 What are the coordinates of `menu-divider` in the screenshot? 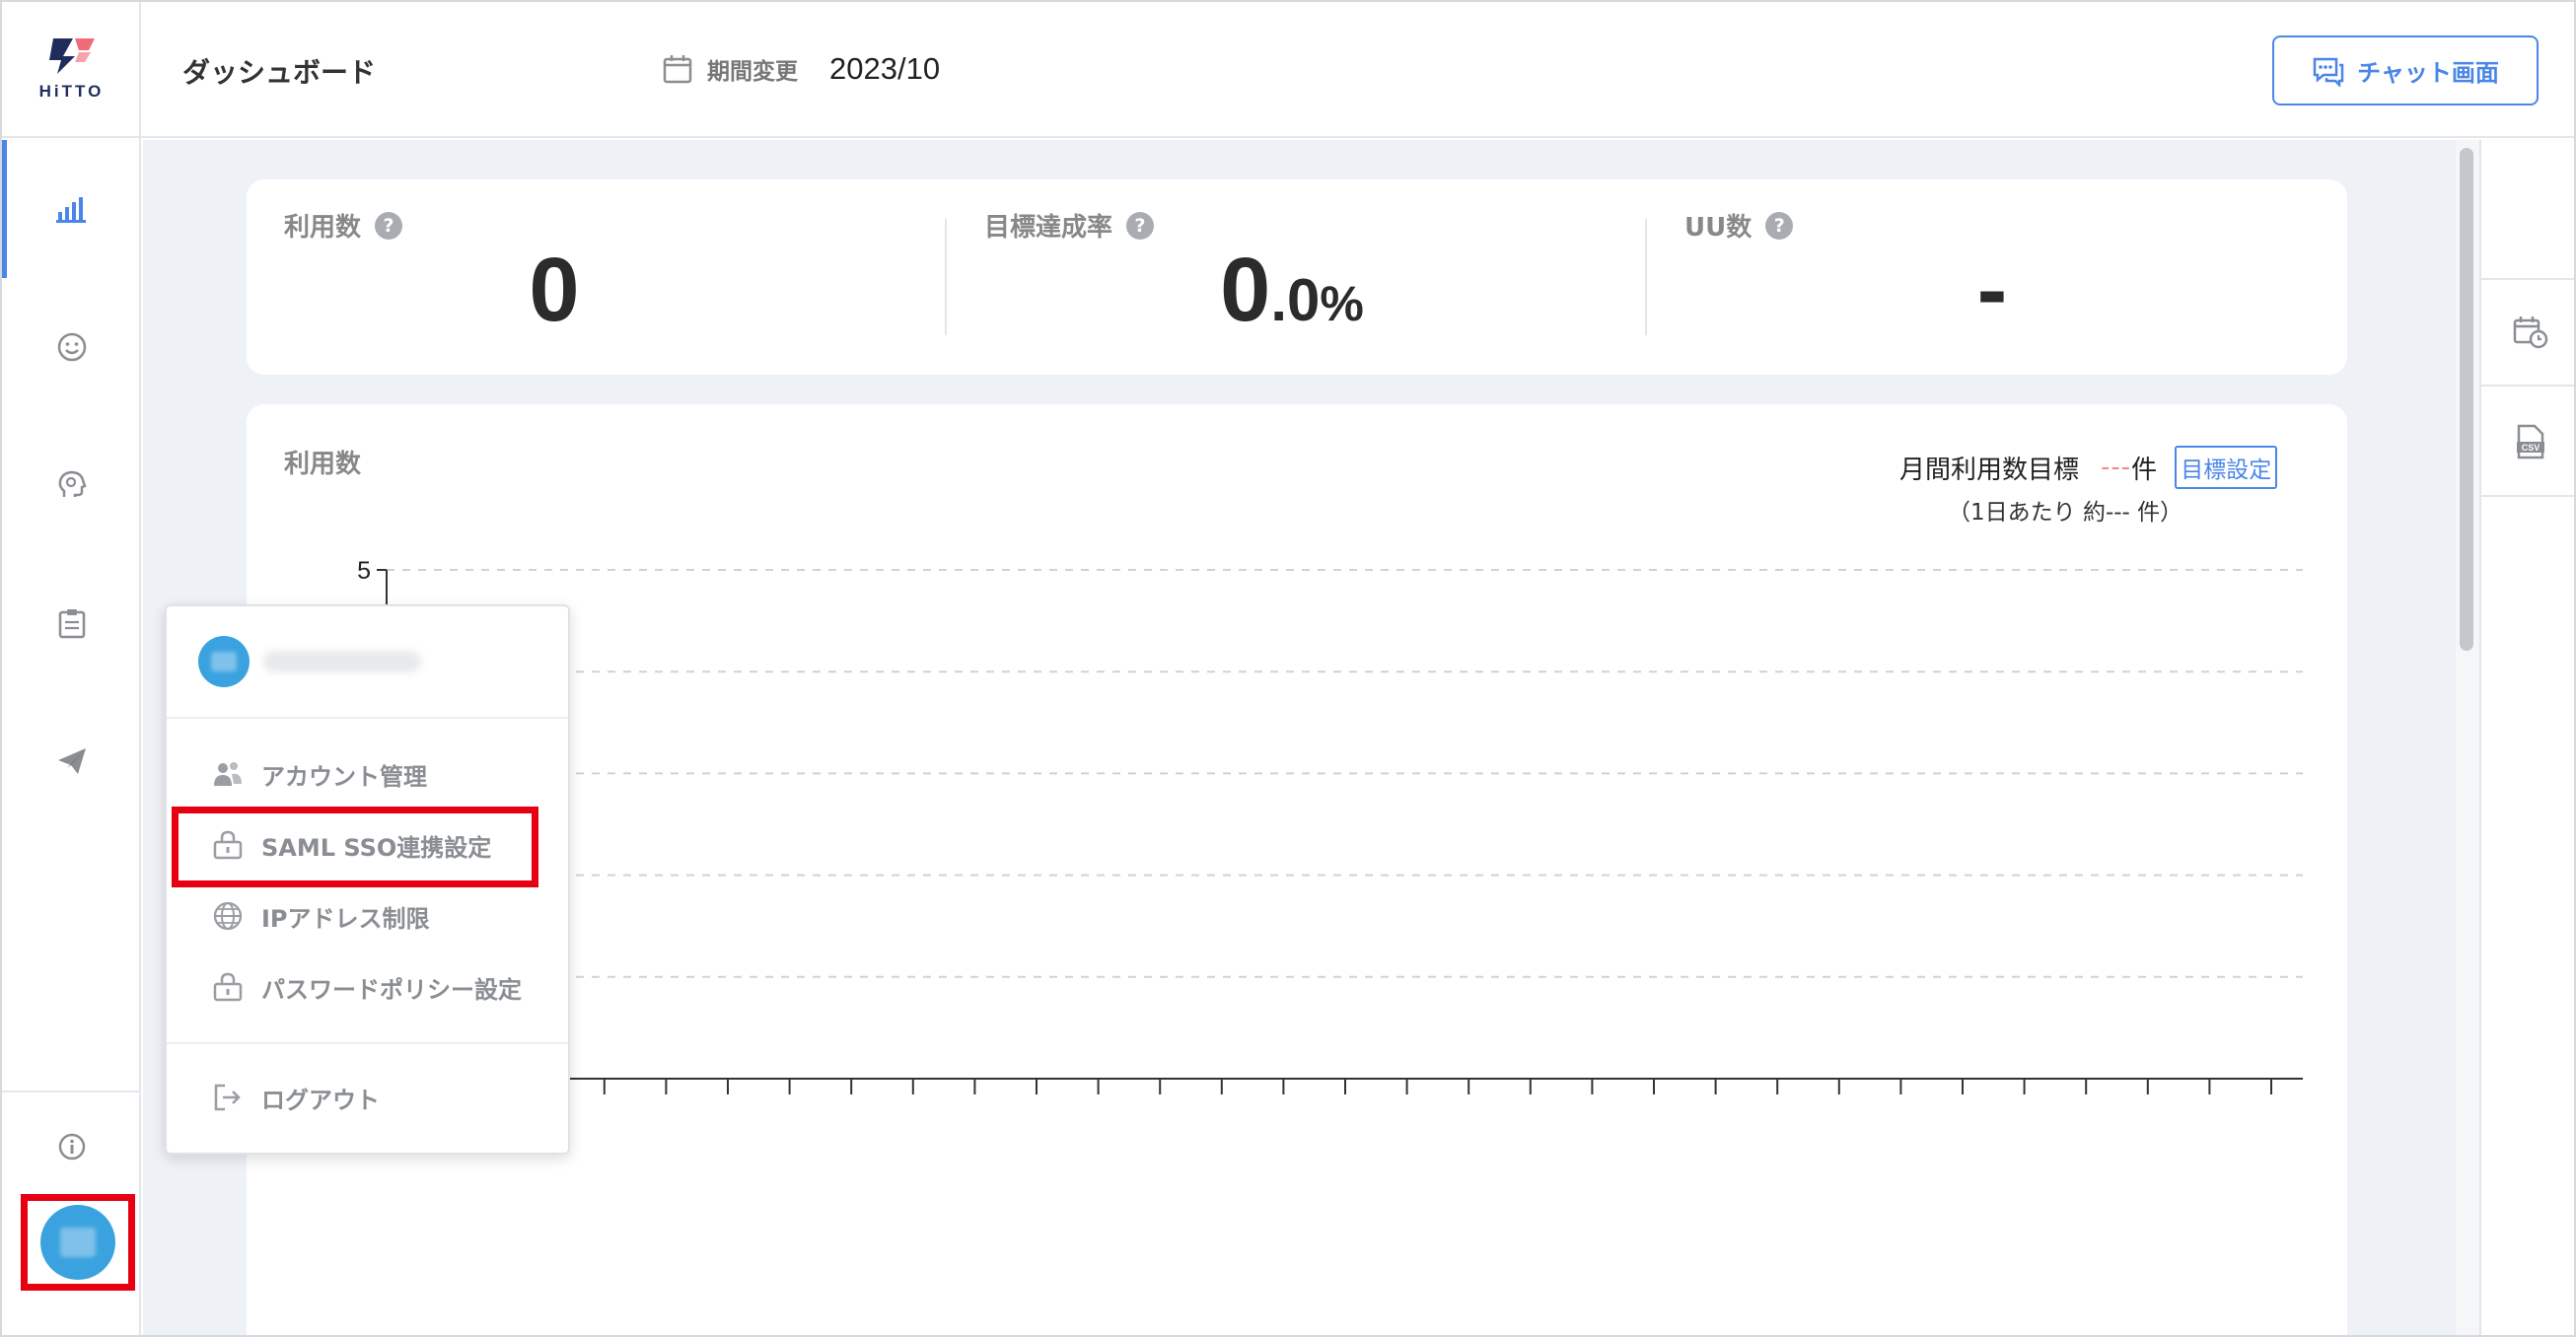 It's located at (367, 1043).